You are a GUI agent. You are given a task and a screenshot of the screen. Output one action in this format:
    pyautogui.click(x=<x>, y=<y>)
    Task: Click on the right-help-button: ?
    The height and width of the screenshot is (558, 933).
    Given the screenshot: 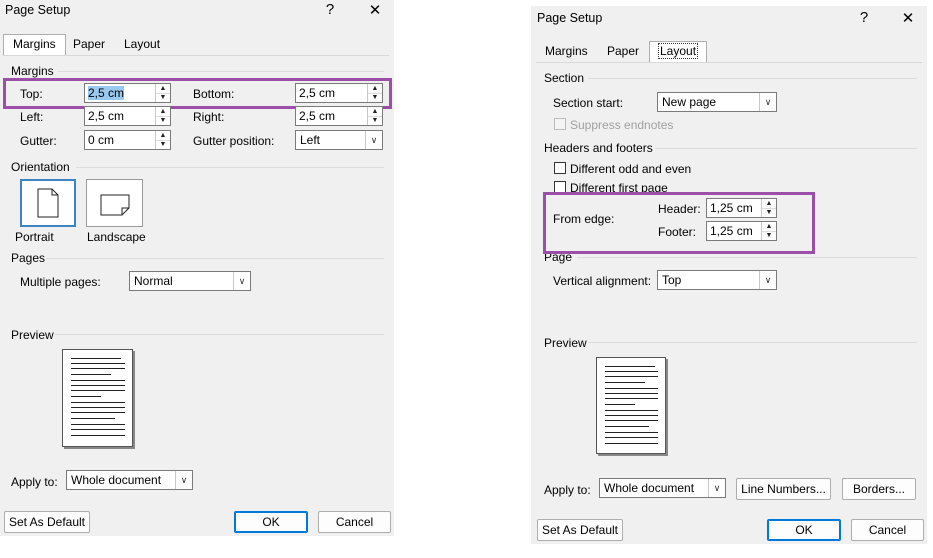 What is the action you would take?
    pyautogui.click(x=864, y=17)
    